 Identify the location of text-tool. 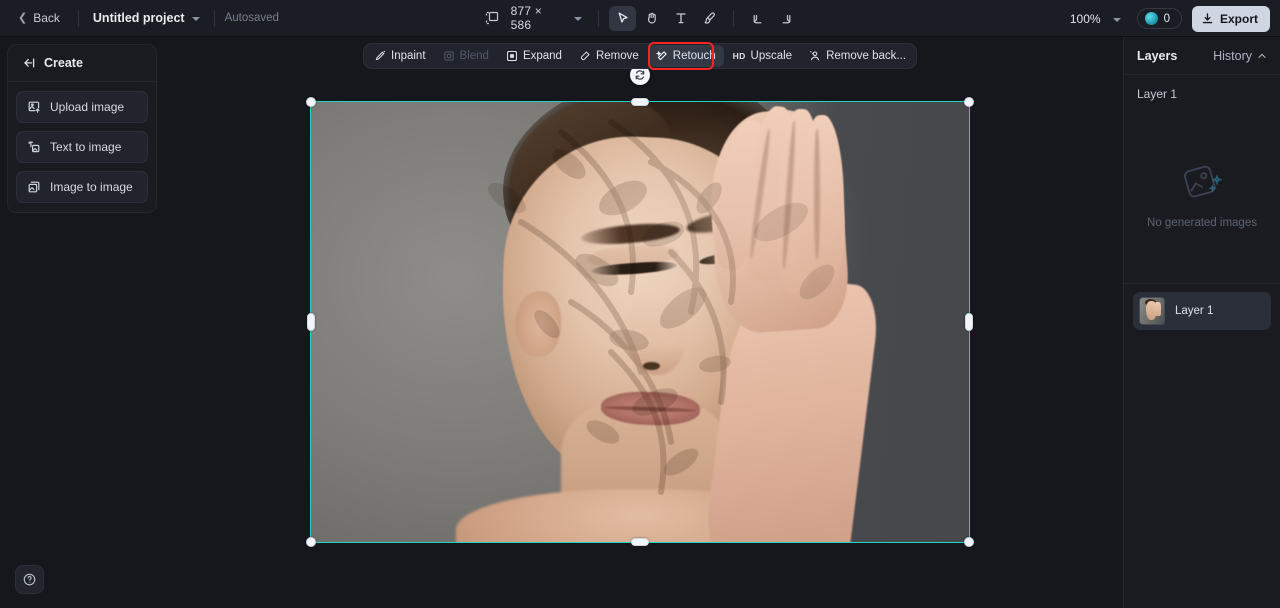
(680, 18).